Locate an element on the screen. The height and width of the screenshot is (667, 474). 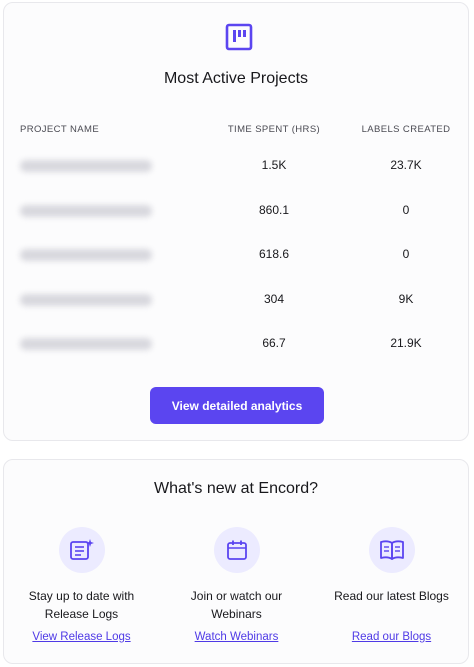
whats-new-title: What's new at Encord? is located at coordinates (236, 488).